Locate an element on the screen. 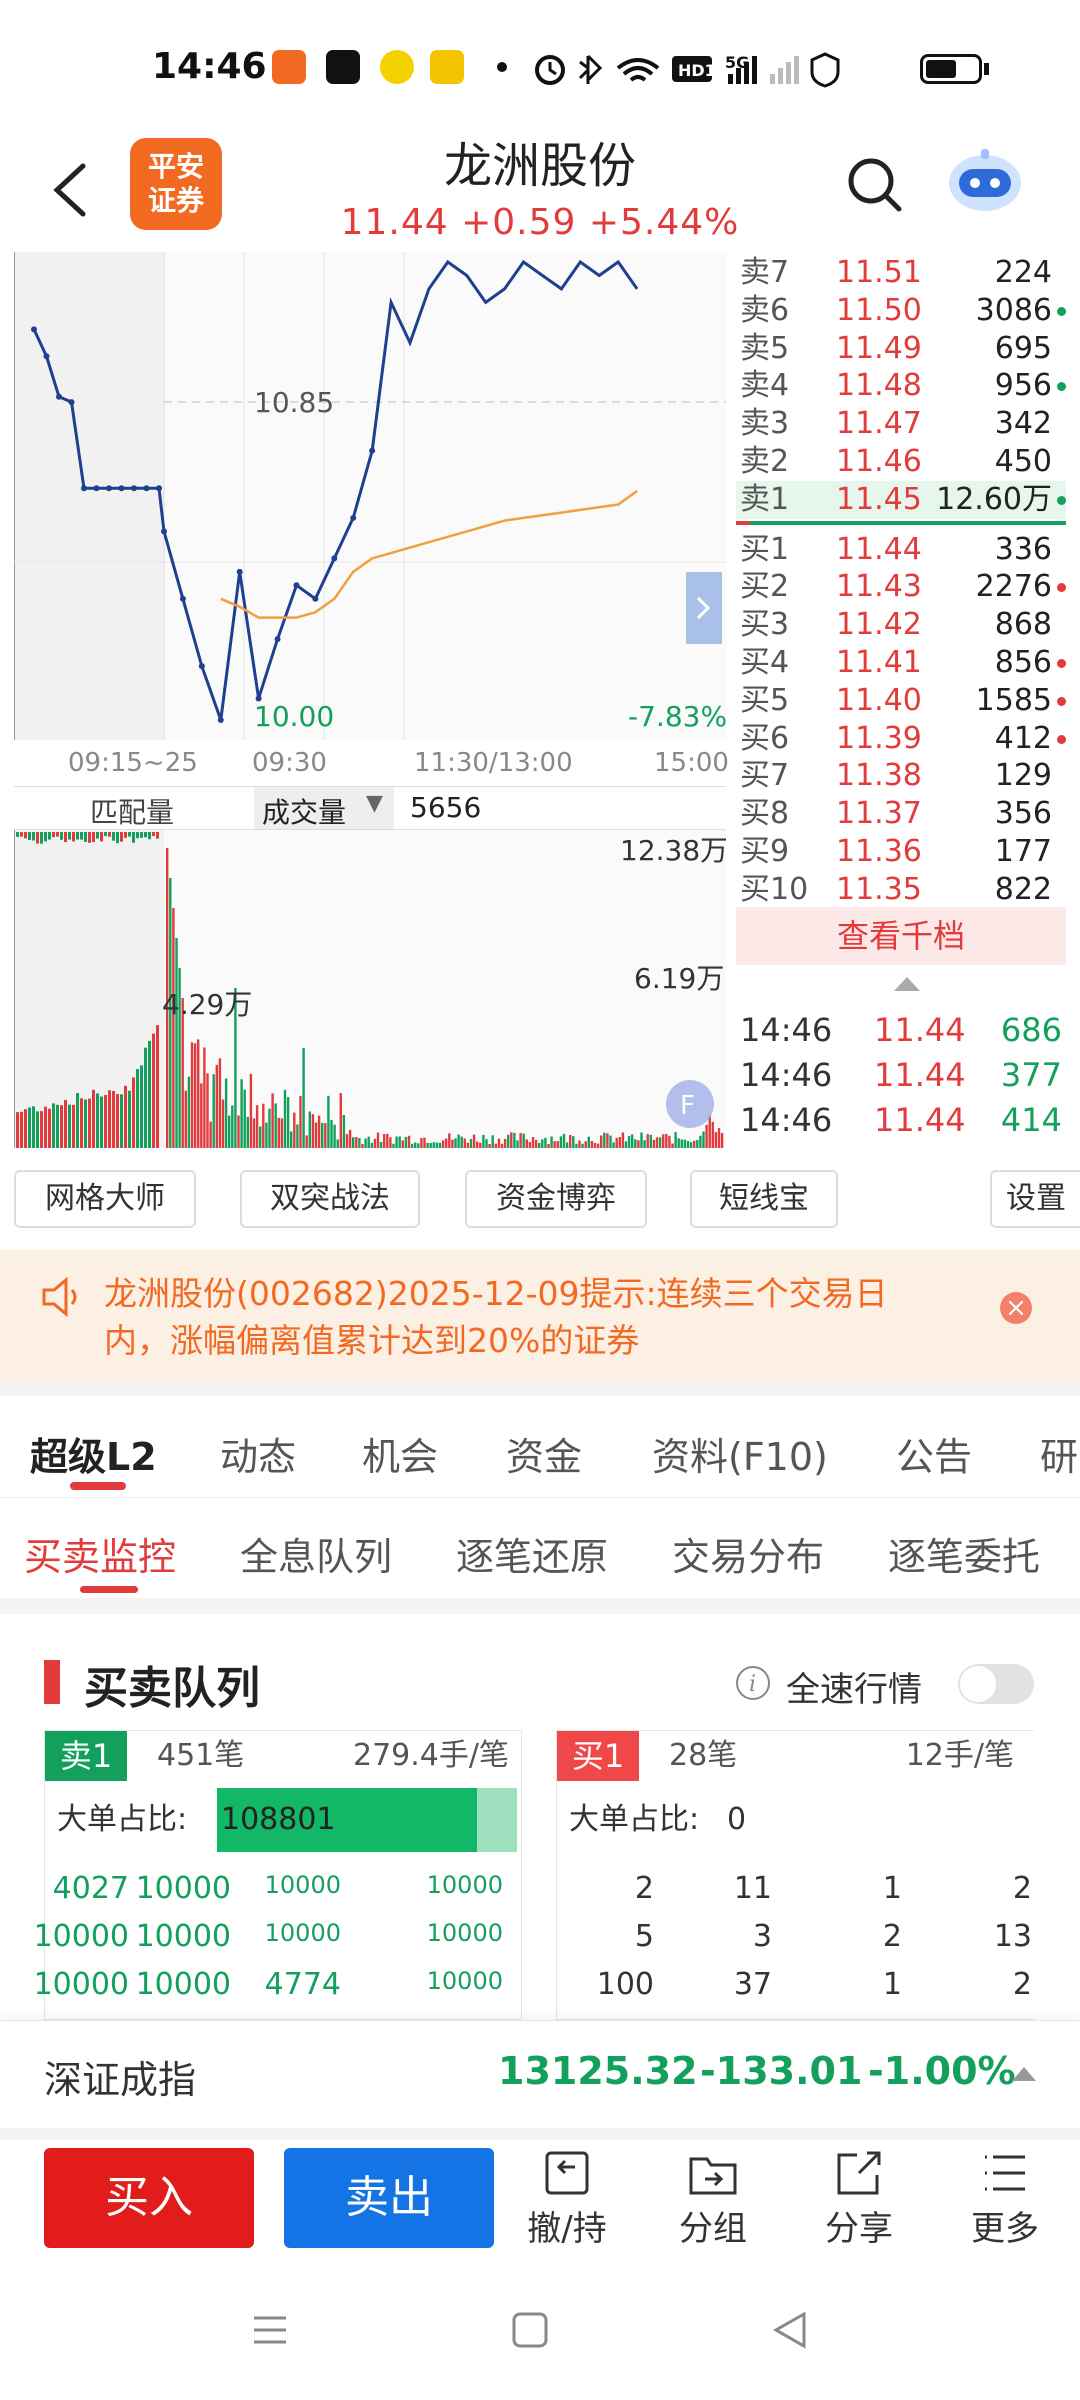  view-1000-levels-button: 查看千档 is located at coordinates (901, 936).